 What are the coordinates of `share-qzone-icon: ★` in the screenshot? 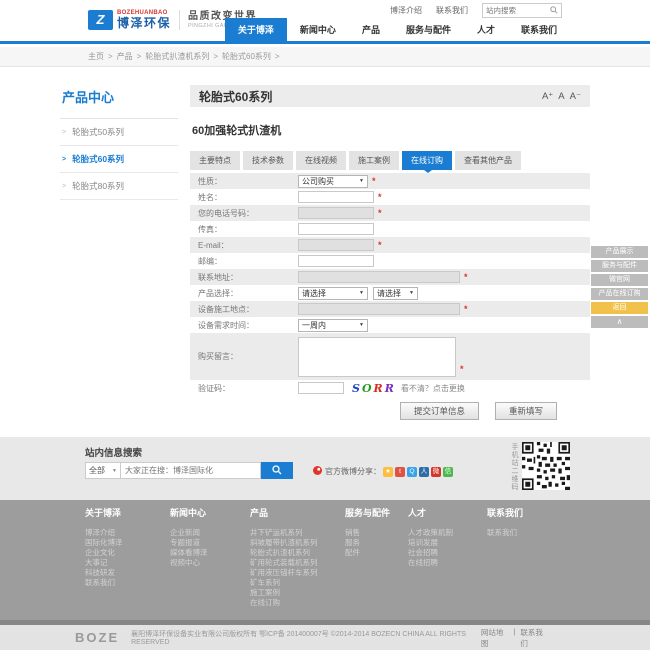 It's located at (388, 471).